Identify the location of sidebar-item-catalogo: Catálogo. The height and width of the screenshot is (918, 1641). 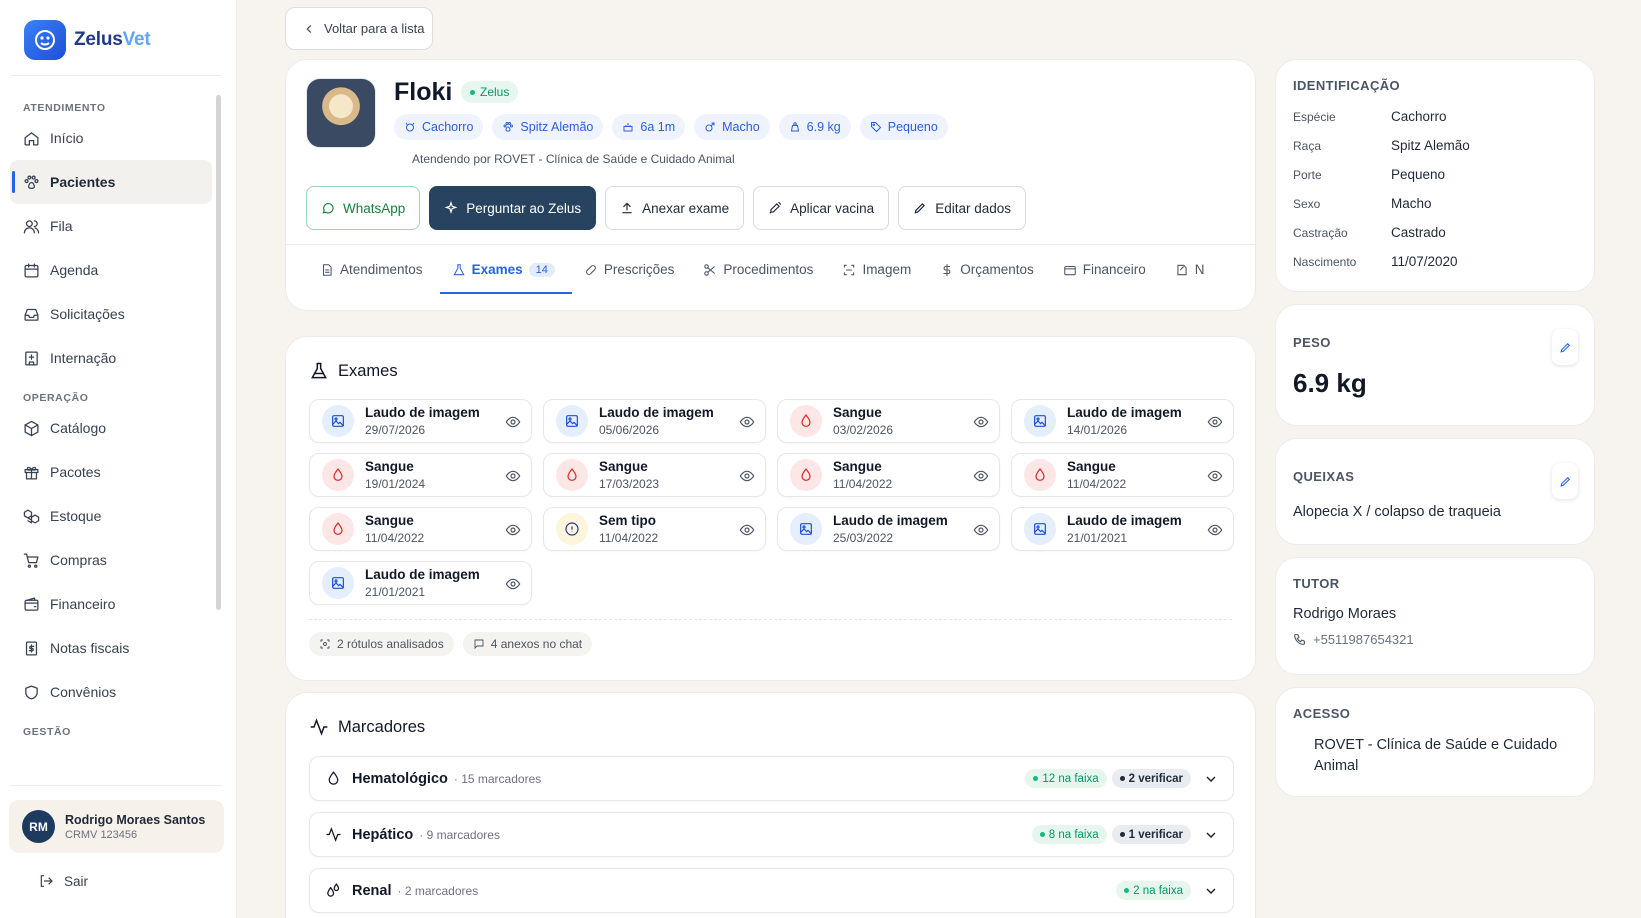
(111, 428).